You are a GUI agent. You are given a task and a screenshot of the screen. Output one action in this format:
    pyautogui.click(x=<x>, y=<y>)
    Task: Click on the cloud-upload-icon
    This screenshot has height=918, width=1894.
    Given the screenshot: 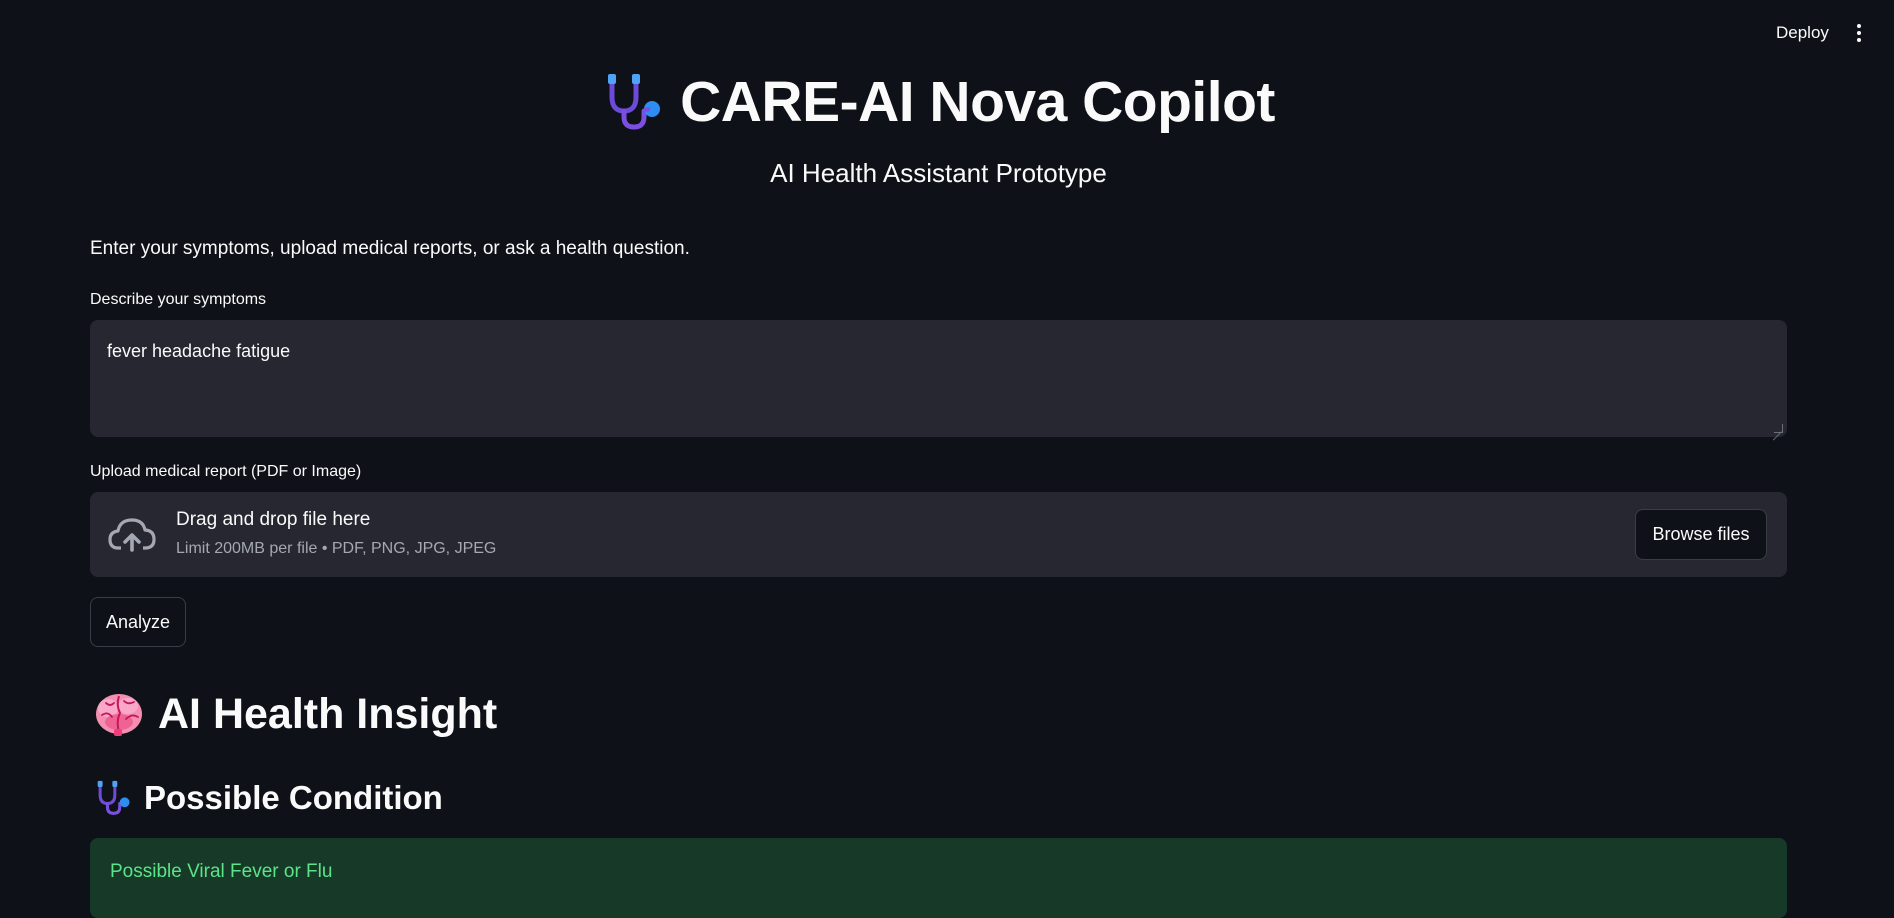 What is the action you would take?
    pyautogui.click(x=132, y=535)
    